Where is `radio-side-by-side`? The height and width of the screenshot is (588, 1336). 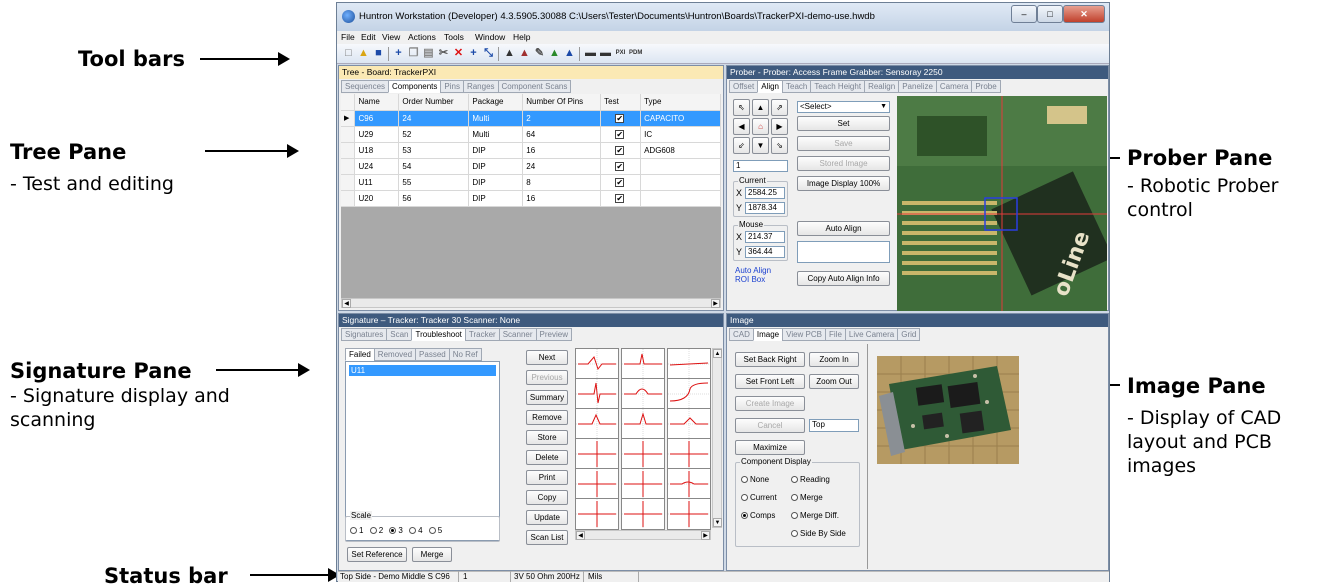
radio-side-by-side is located at coordinates (794, 533).